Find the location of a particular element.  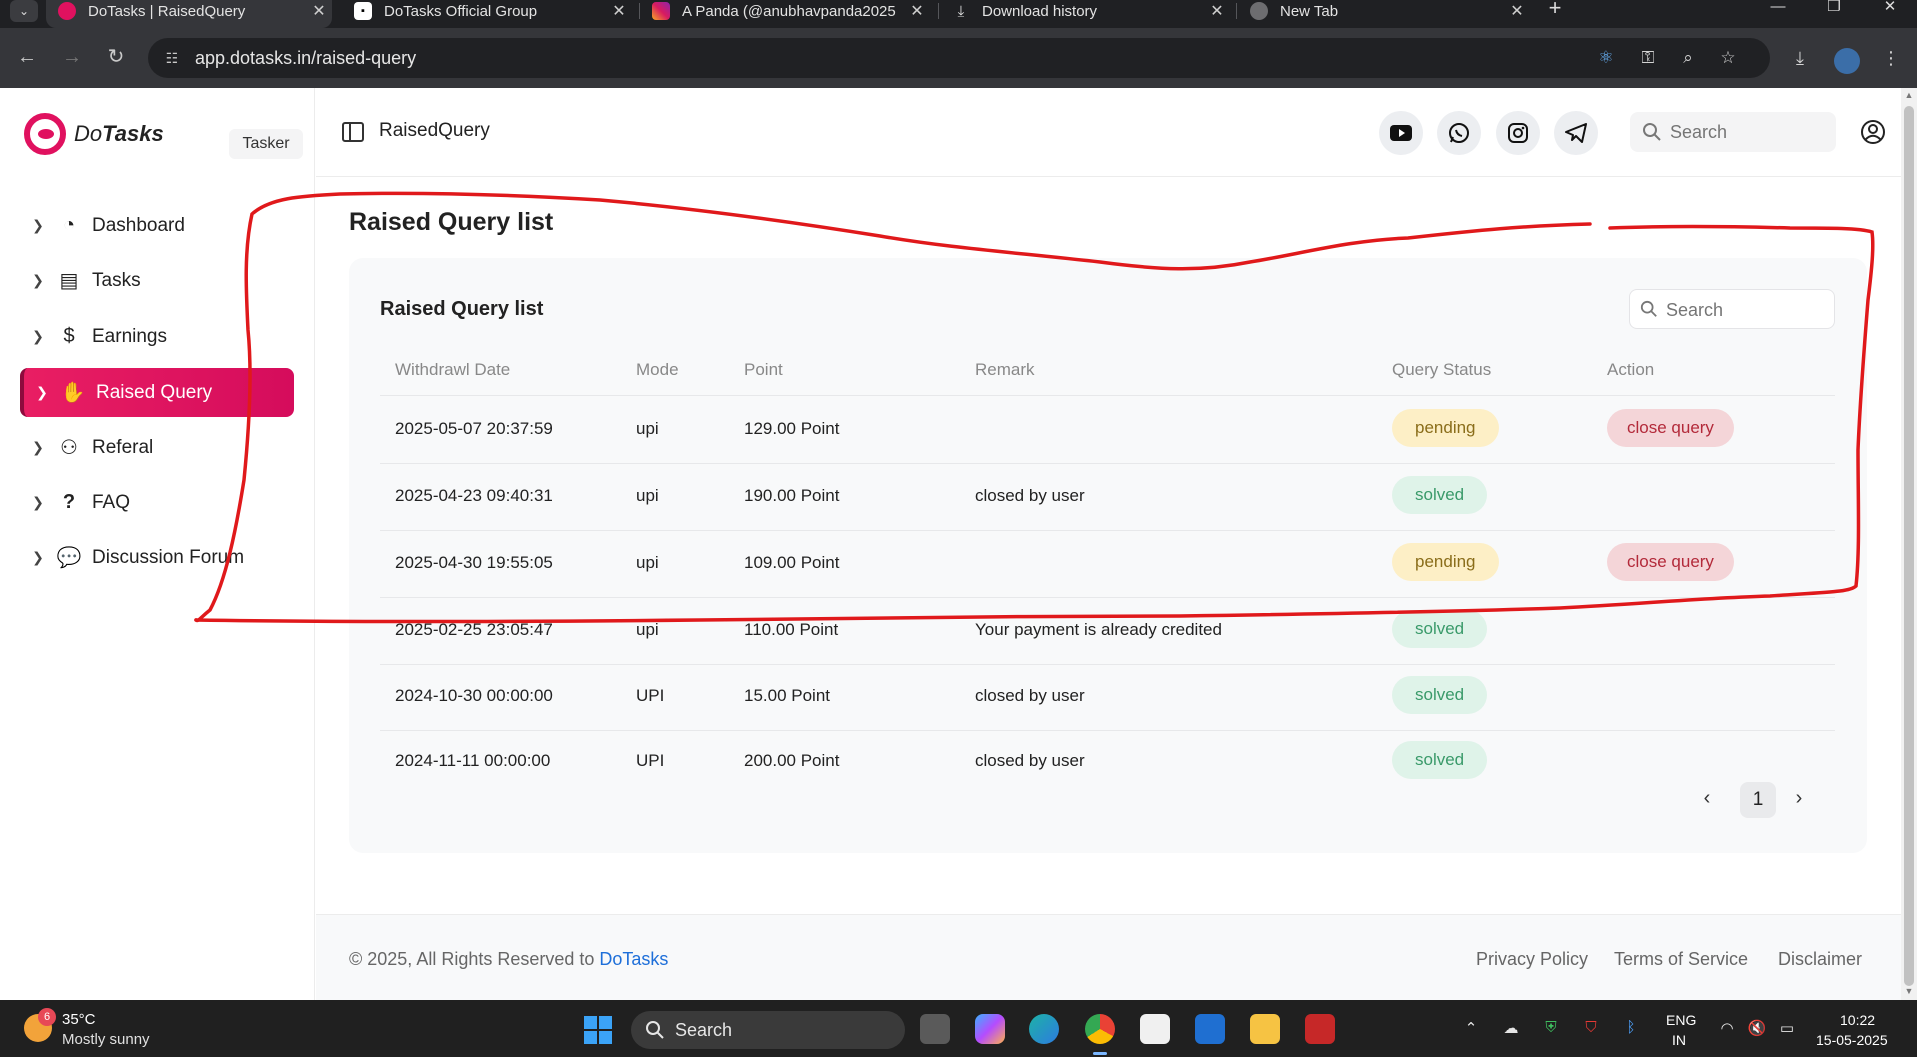

privacy-policy-link: Privacy Policy is located at coordinates (1532, 959).